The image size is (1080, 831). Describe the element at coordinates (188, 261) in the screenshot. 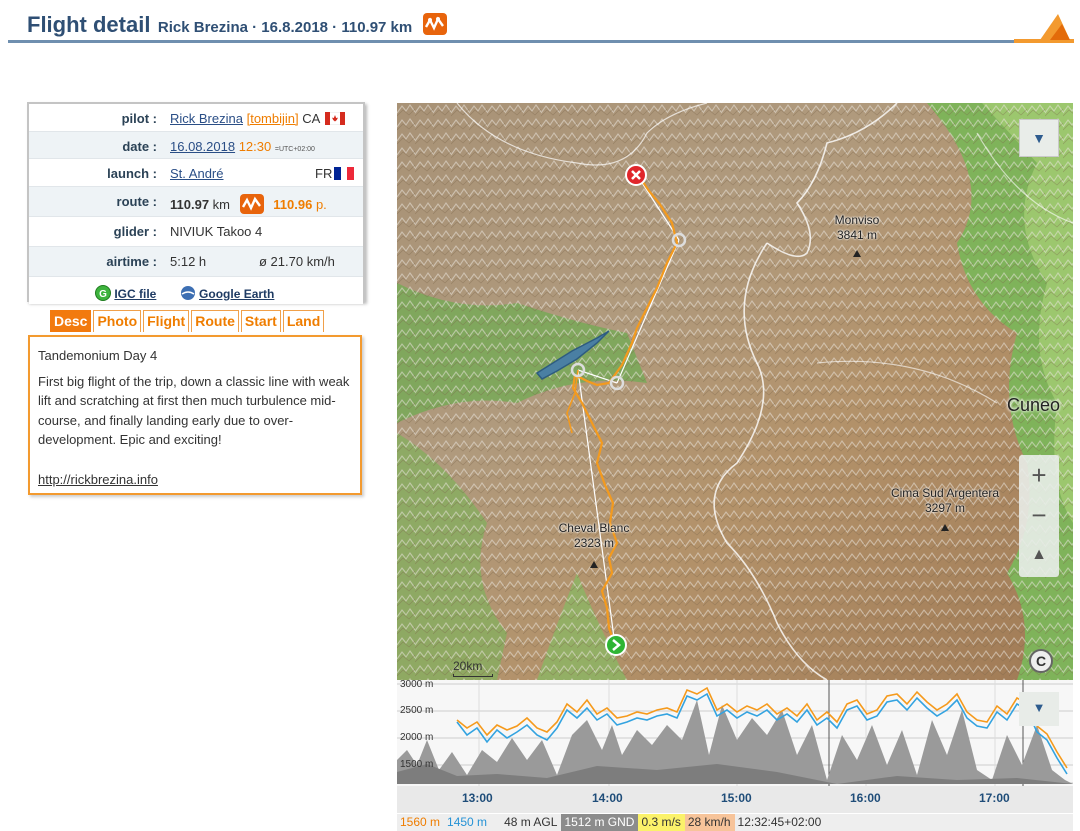

I see `airtime-value: 5:12 h` at that location.